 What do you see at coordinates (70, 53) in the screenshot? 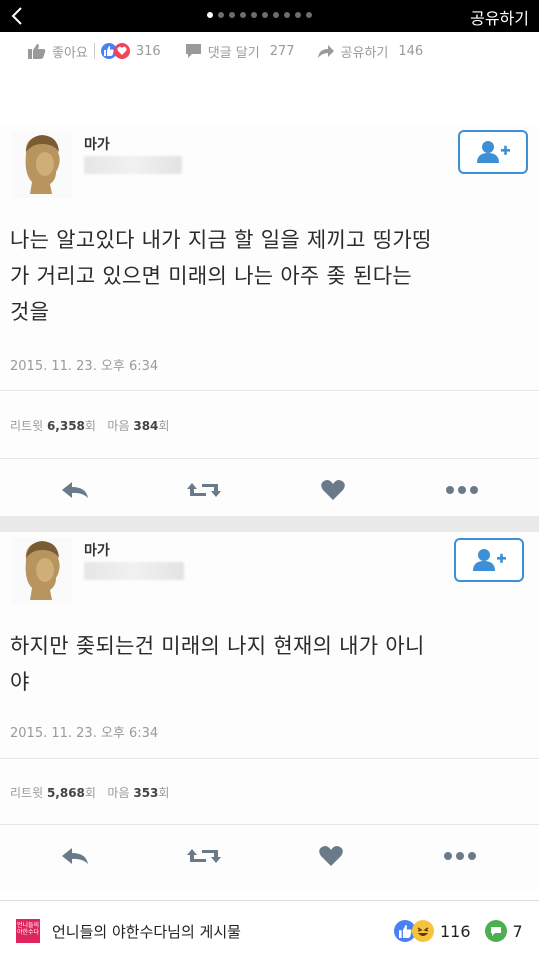
I see `like-label: 좋아요` at bounding box center [70, 53].